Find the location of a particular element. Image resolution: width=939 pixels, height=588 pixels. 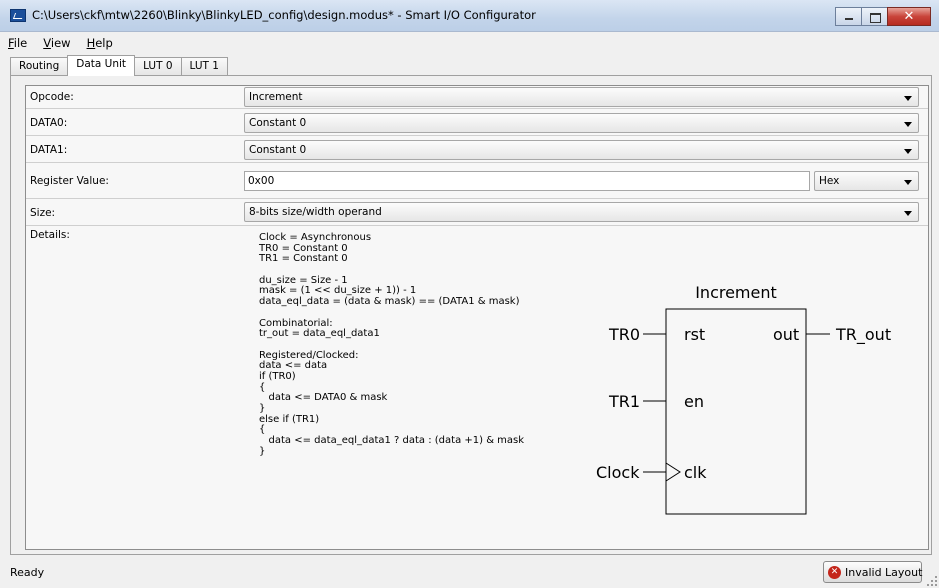

window-controls: ✕ is located at coordinates (883, 16).